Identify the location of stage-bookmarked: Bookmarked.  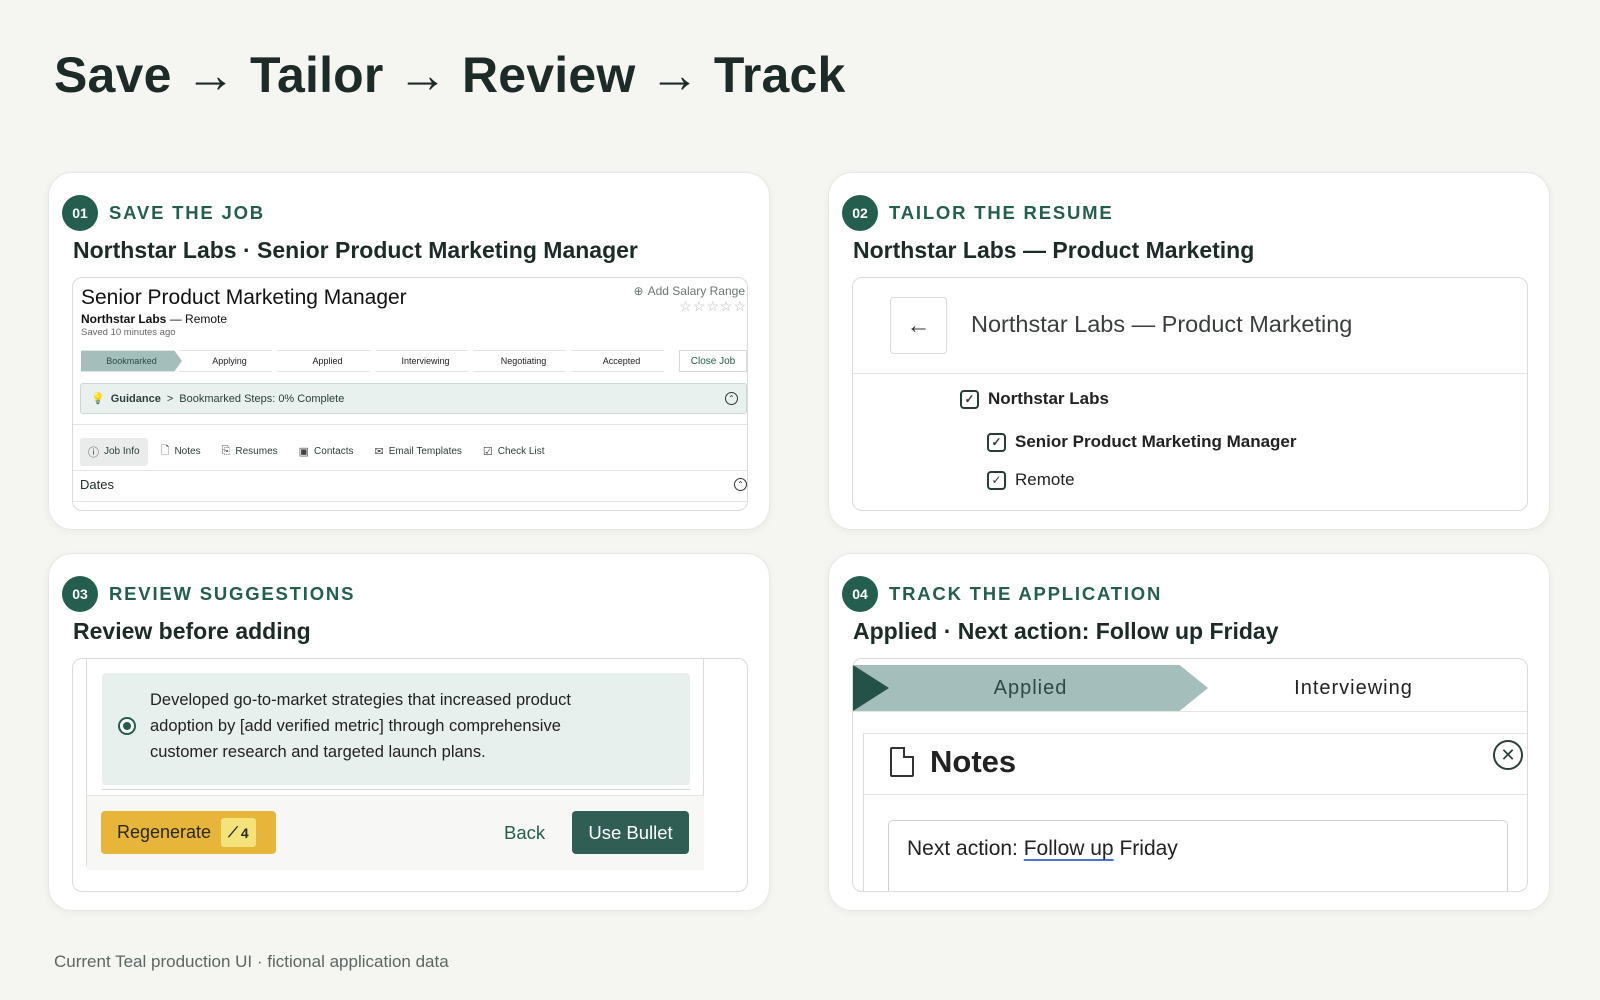
(131, 361).